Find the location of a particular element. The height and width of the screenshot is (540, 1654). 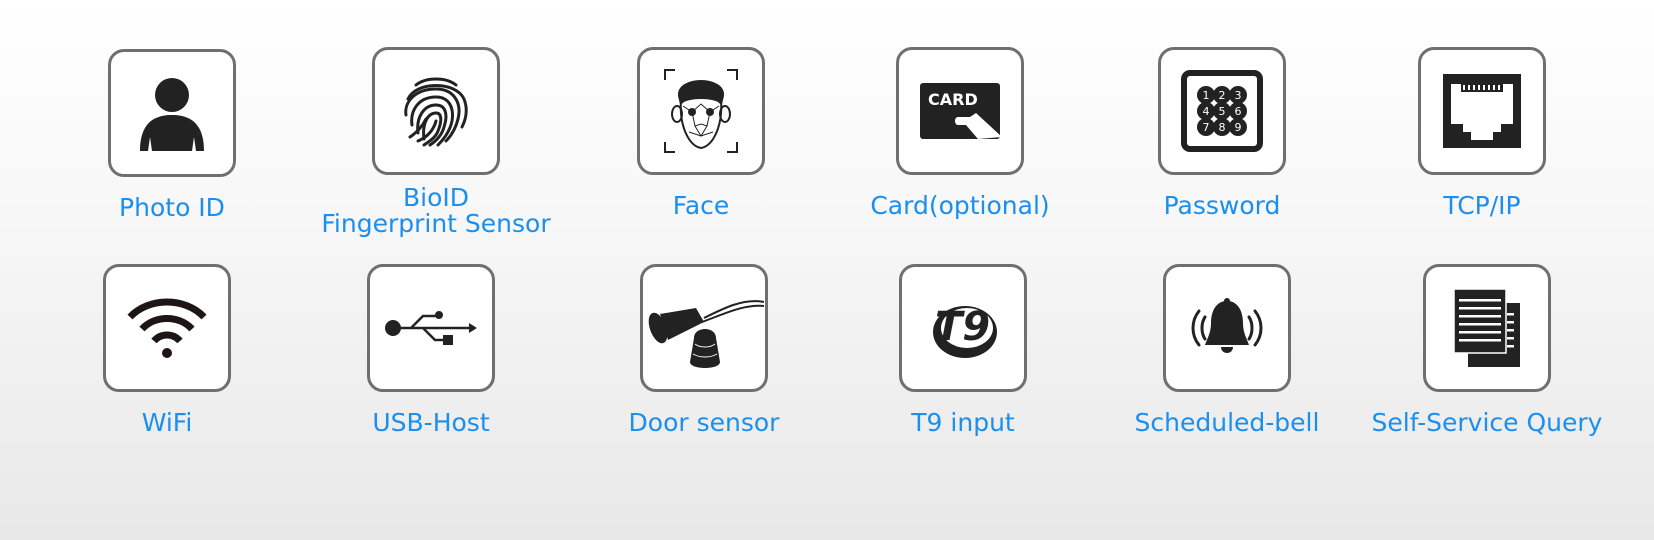

tcpip-tile is located at coordinates (1482, 111).